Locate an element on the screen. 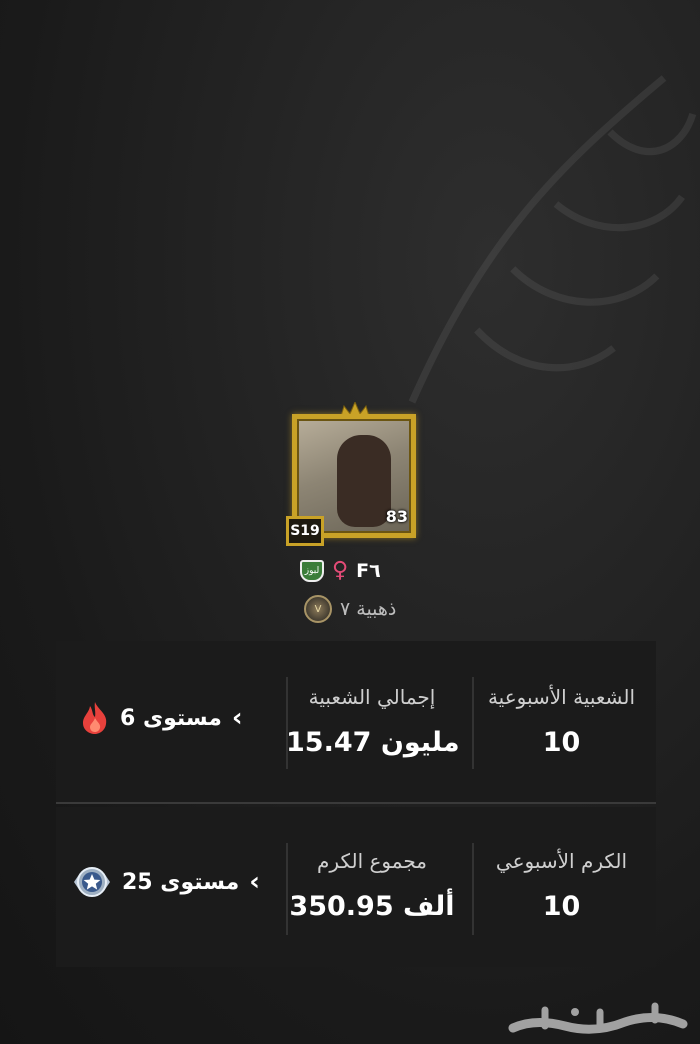 The height and width of the screenshot is (1044, 700). season-badge: S19 is located at coordinates (305, 531).